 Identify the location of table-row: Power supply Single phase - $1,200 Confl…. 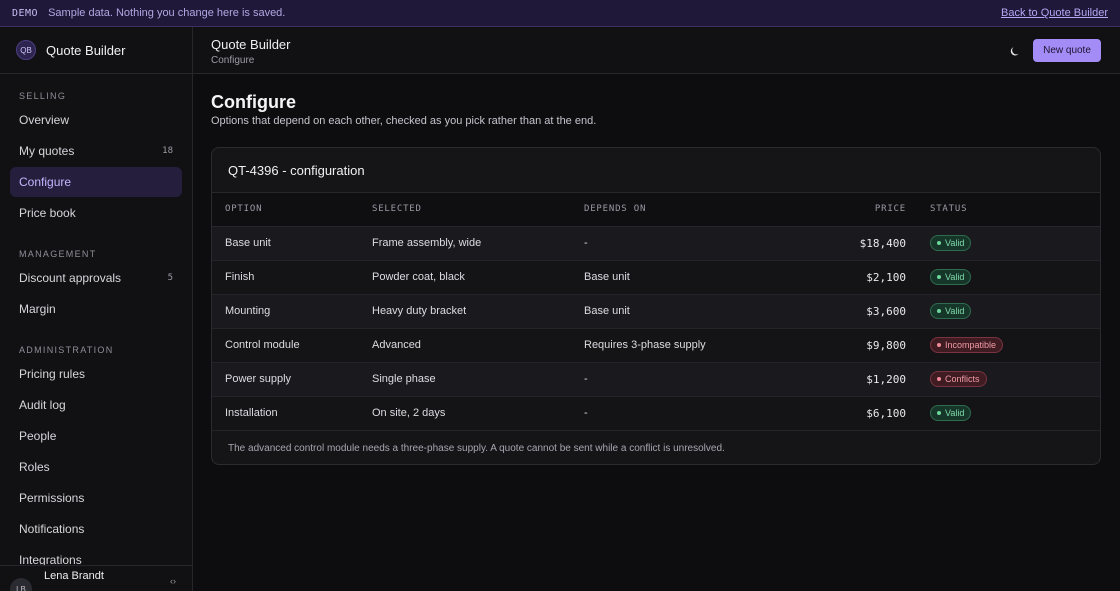
(656, 379).